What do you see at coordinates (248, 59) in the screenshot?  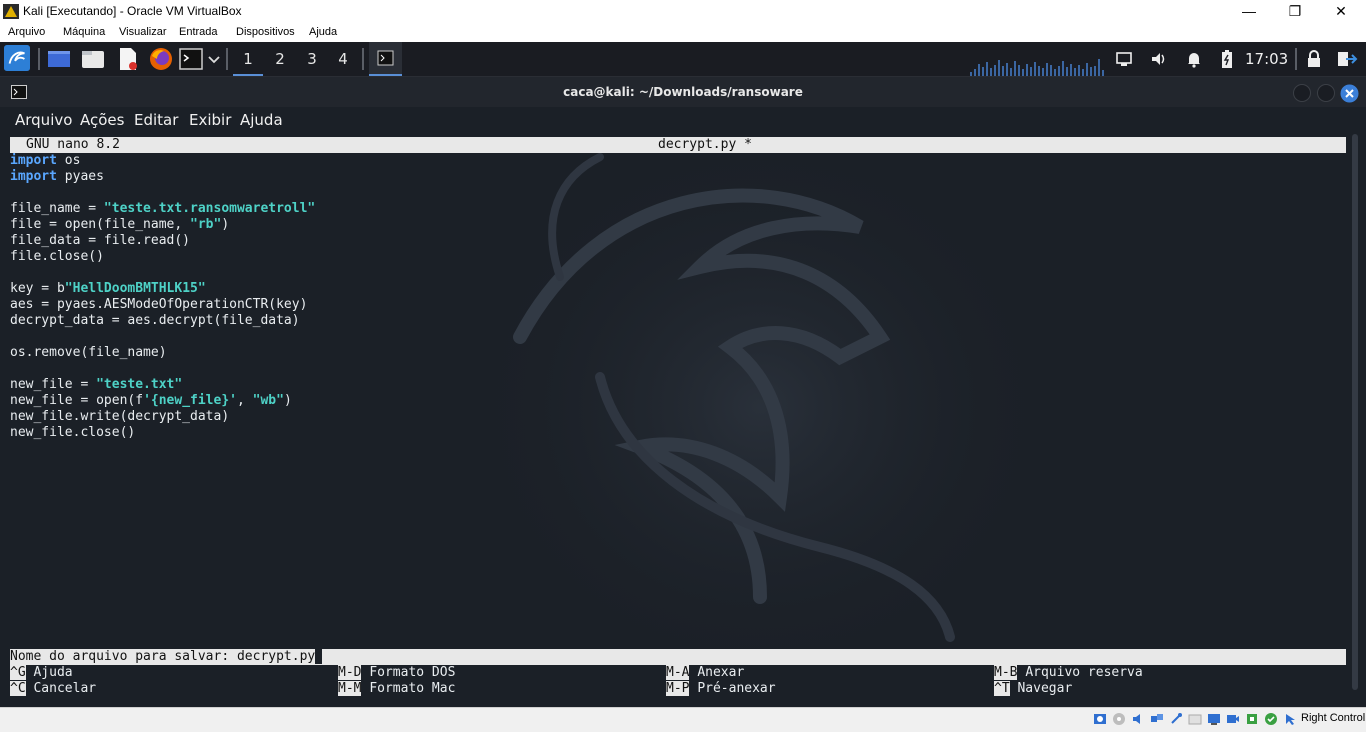 I see `workspace-1: 1` at bounding box center [248, 59].